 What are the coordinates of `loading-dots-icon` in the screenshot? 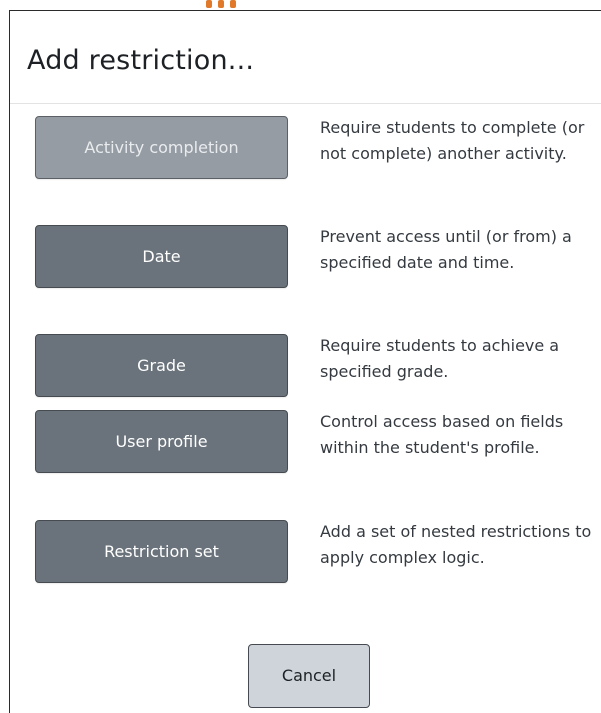 It's located at (221, 5).